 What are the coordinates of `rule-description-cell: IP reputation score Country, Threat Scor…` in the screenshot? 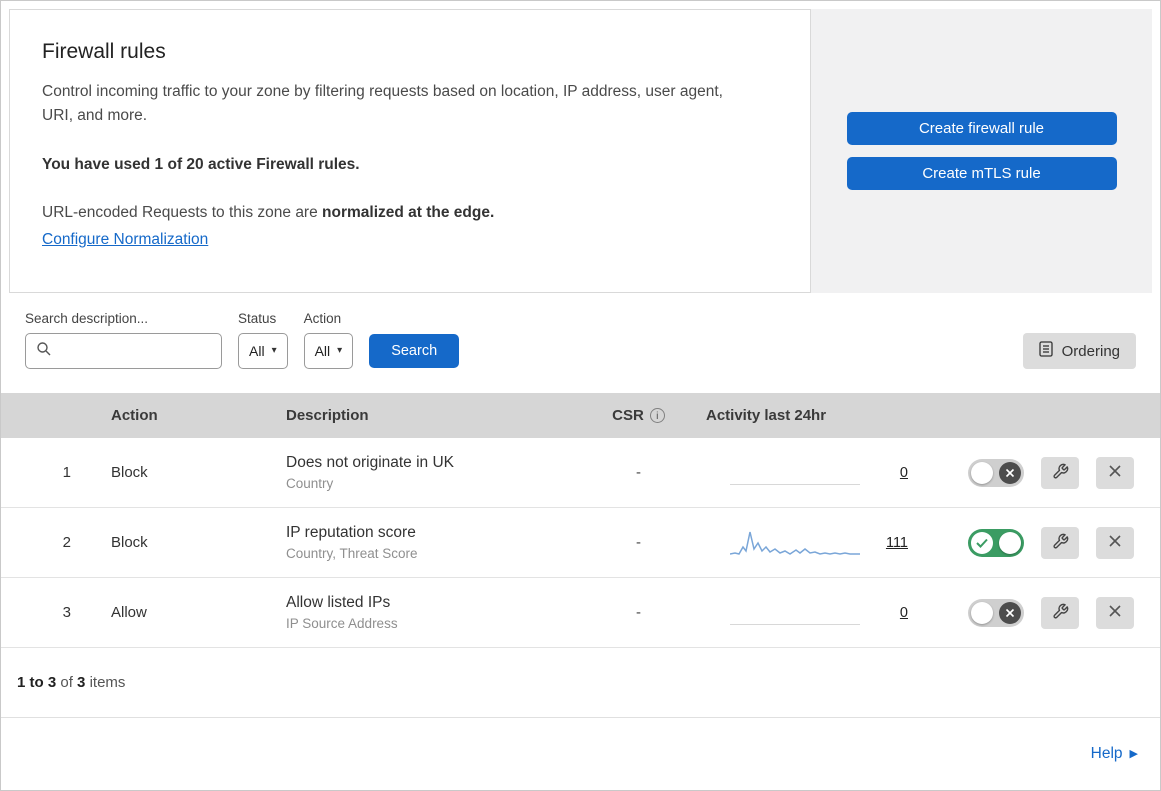 It's located at (428, 542).